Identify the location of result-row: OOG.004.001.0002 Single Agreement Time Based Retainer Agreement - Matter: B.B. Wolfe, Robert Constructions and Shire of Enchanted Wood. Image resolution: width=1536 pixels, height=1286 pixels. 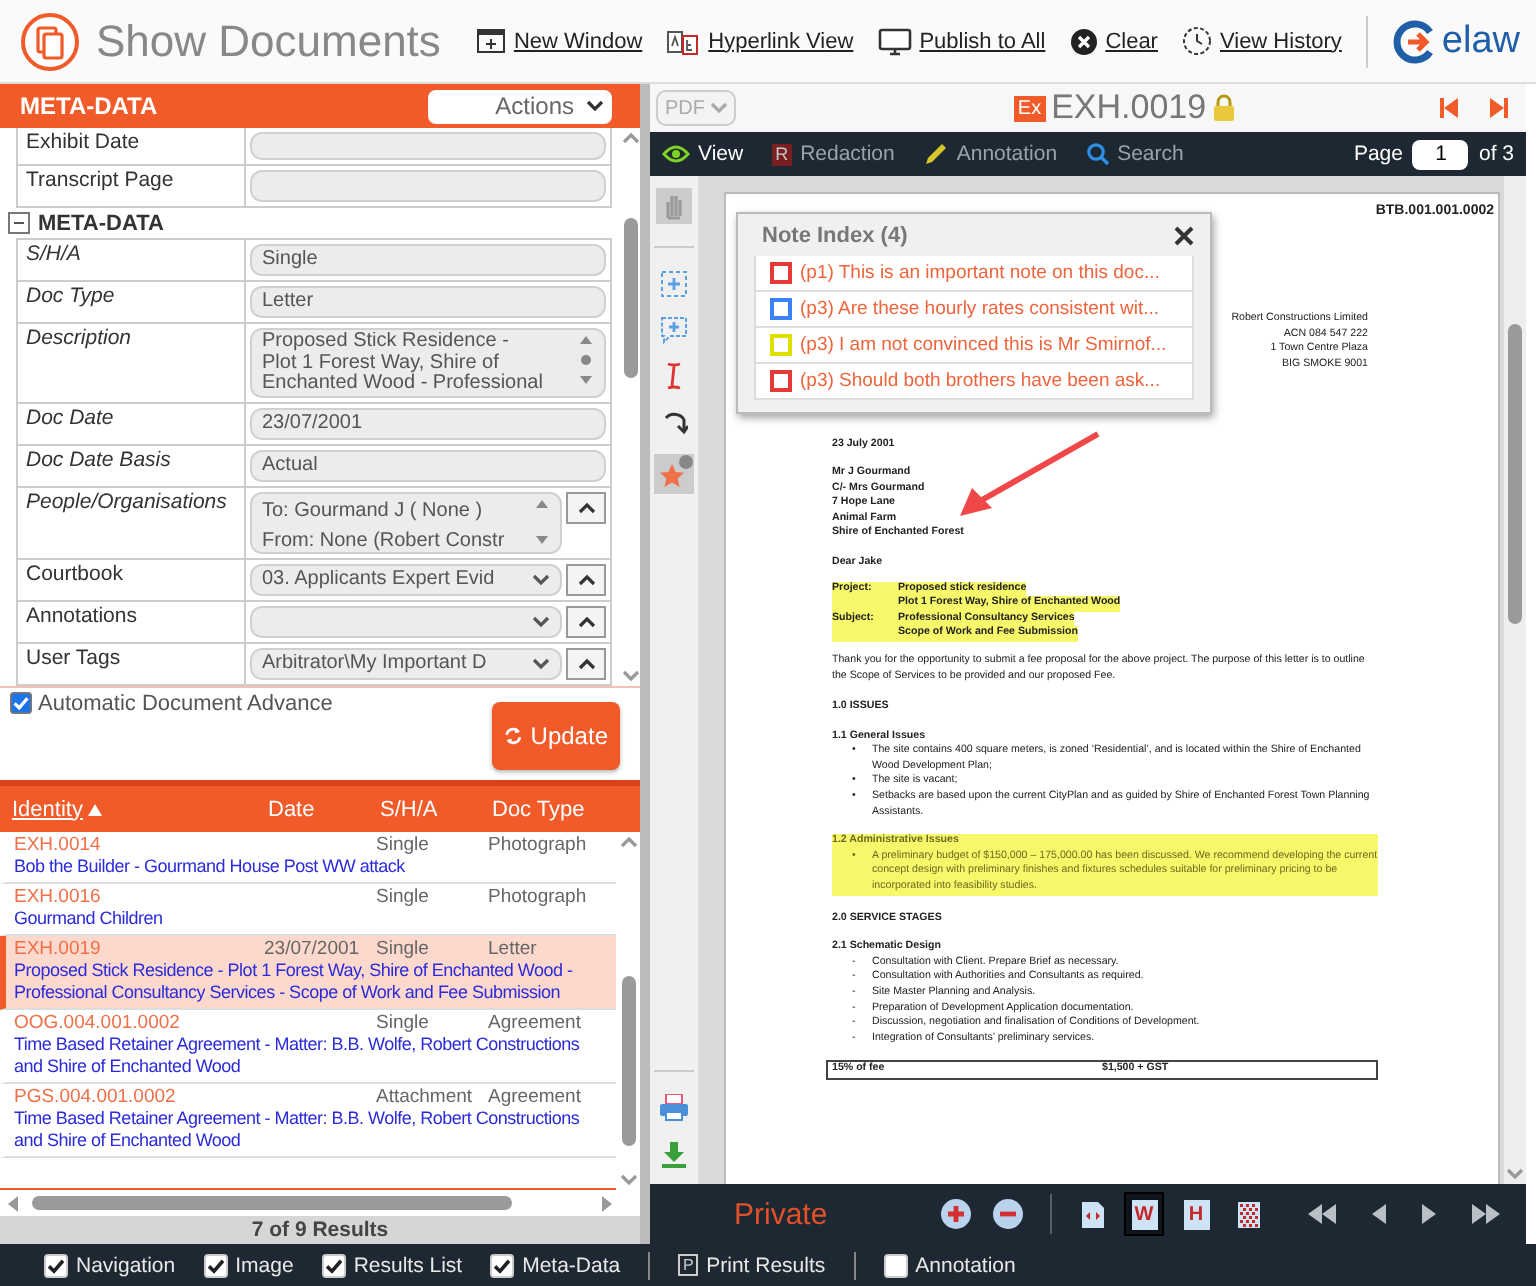
(308, 1047).